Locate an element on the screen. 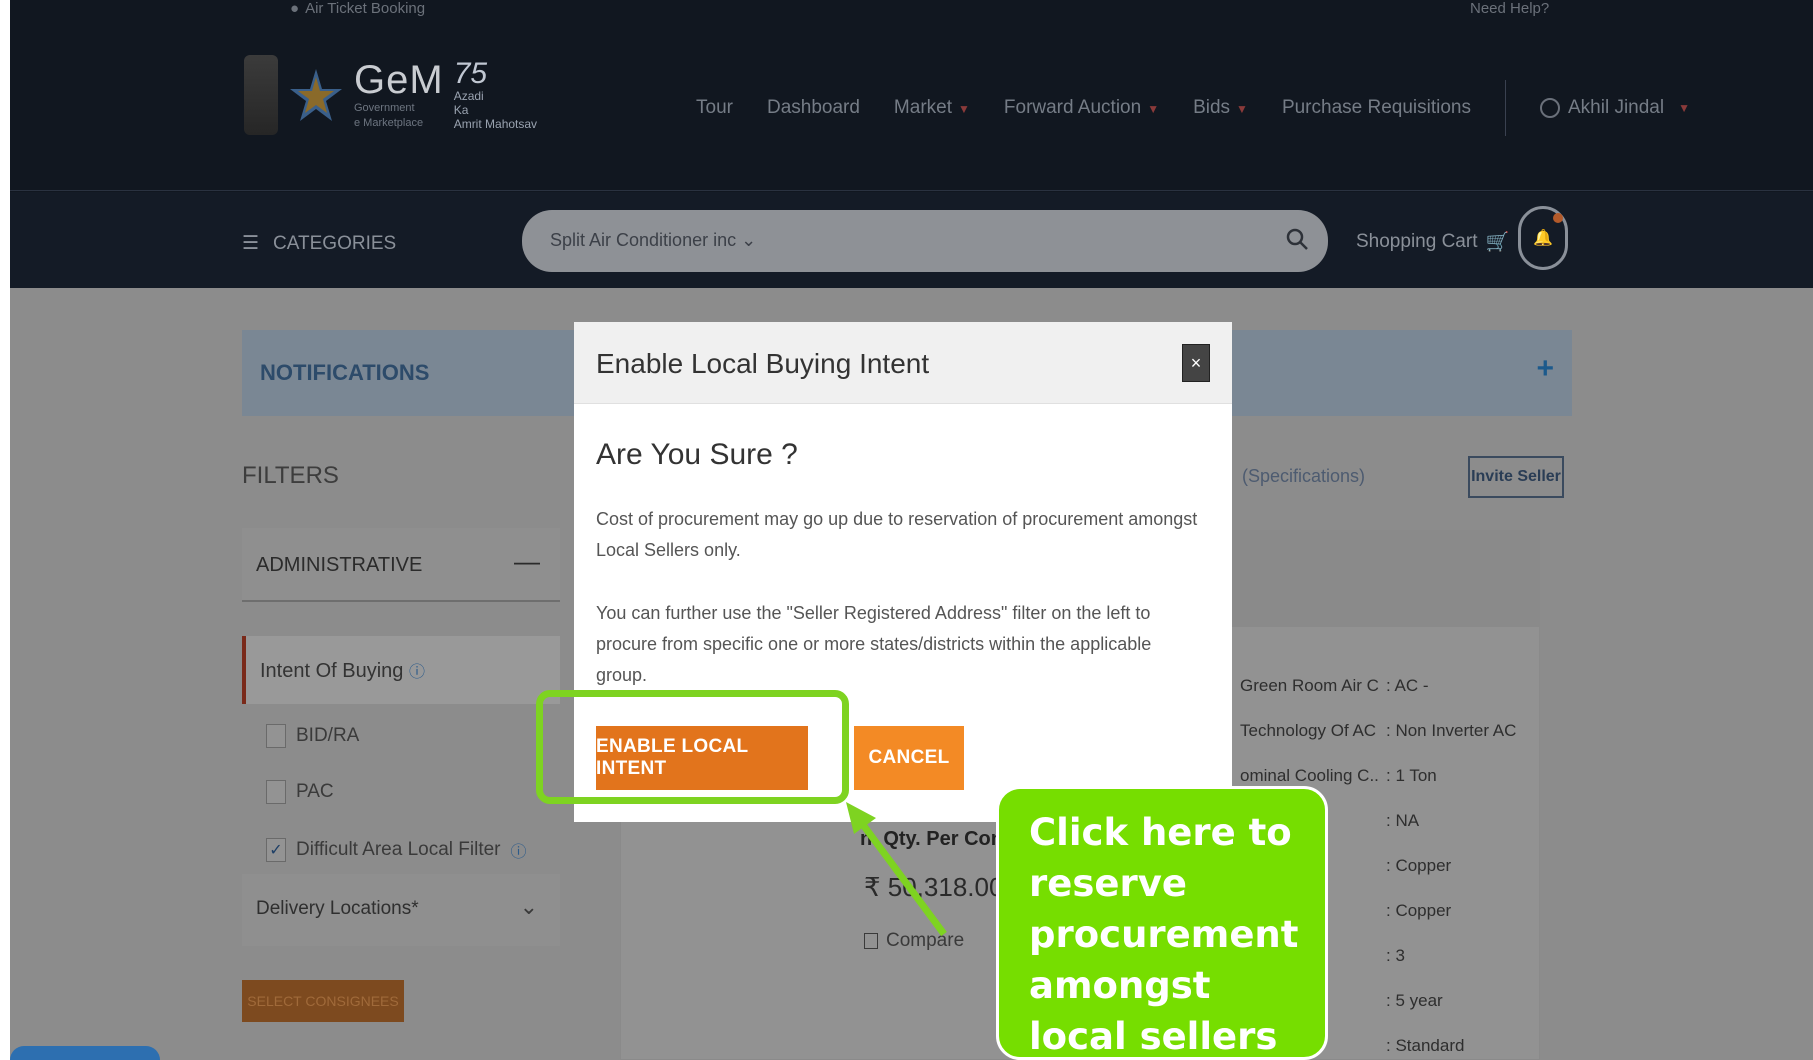 Image resolution: width=1813 pixels, height=1060 pixels. nav-bids: Bids ▼ is located at coordinates (1220, 108).